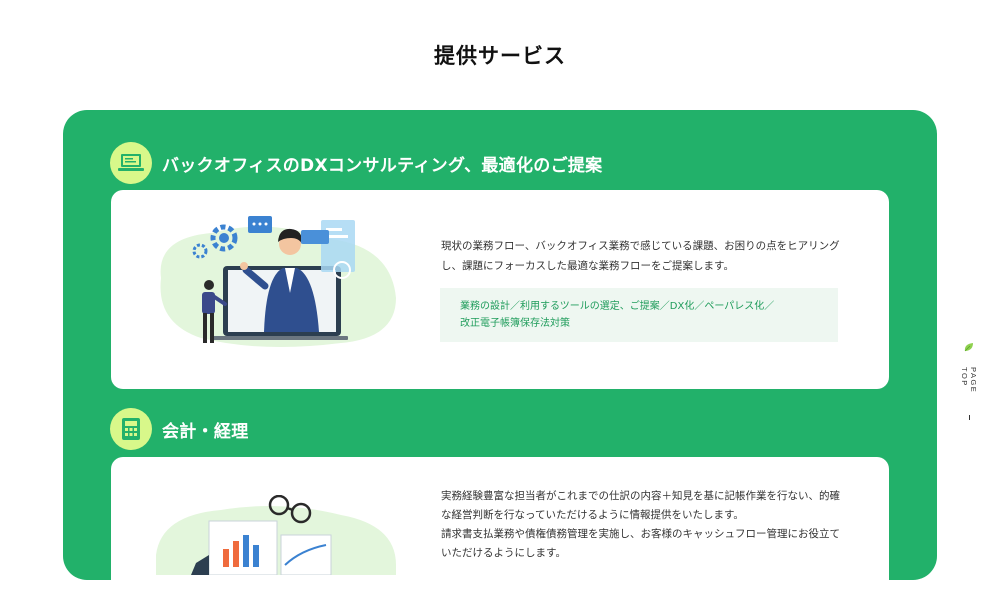 Image resolution: width=1000 pixels, height=597 pixels. I want to click on page-top-label: PAGE TOP, so click(969, 380).